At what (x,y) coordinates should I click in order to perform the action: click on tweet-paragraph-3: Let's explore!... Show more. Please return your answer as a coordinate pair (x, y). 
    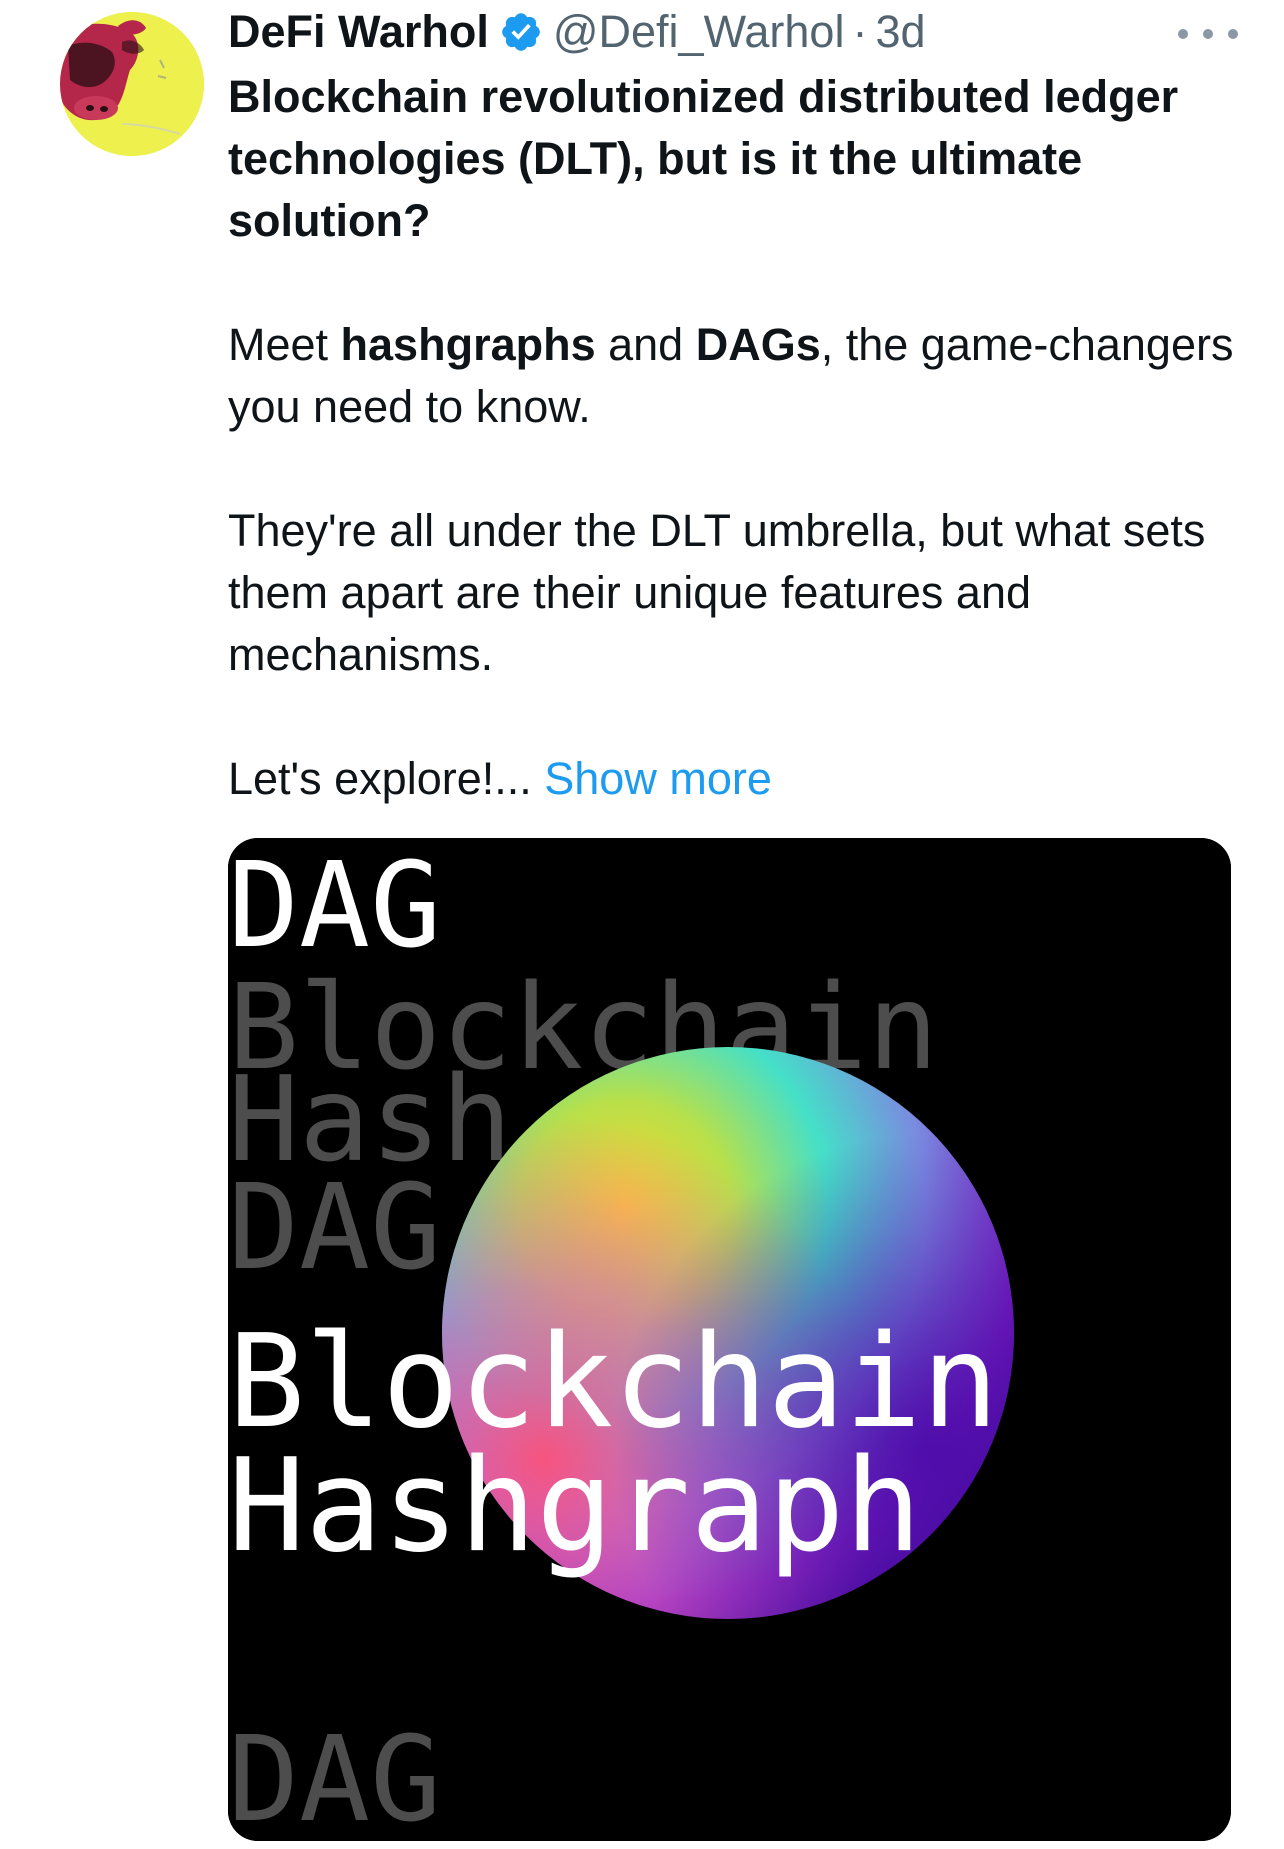
    Looking at the image, I should click on (733, 779).